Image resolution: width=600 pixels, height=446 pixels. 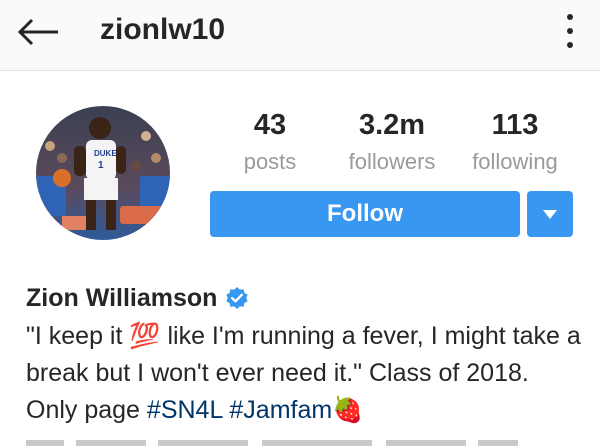 I want to click on stat-following: 113 following, so click(x=515, y=142).